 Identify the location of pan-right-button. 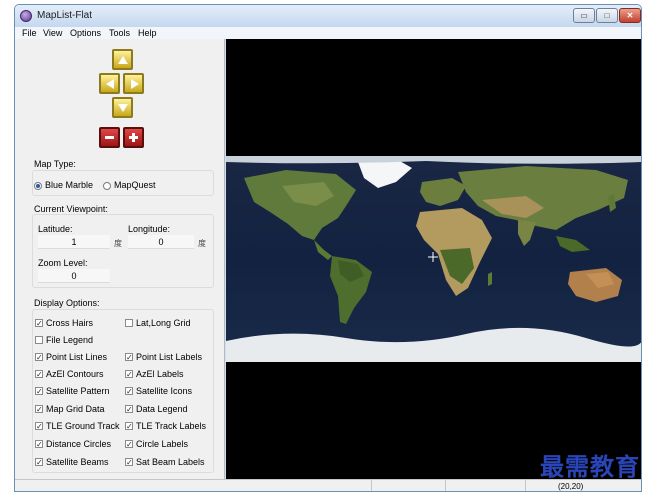
(133, 83).